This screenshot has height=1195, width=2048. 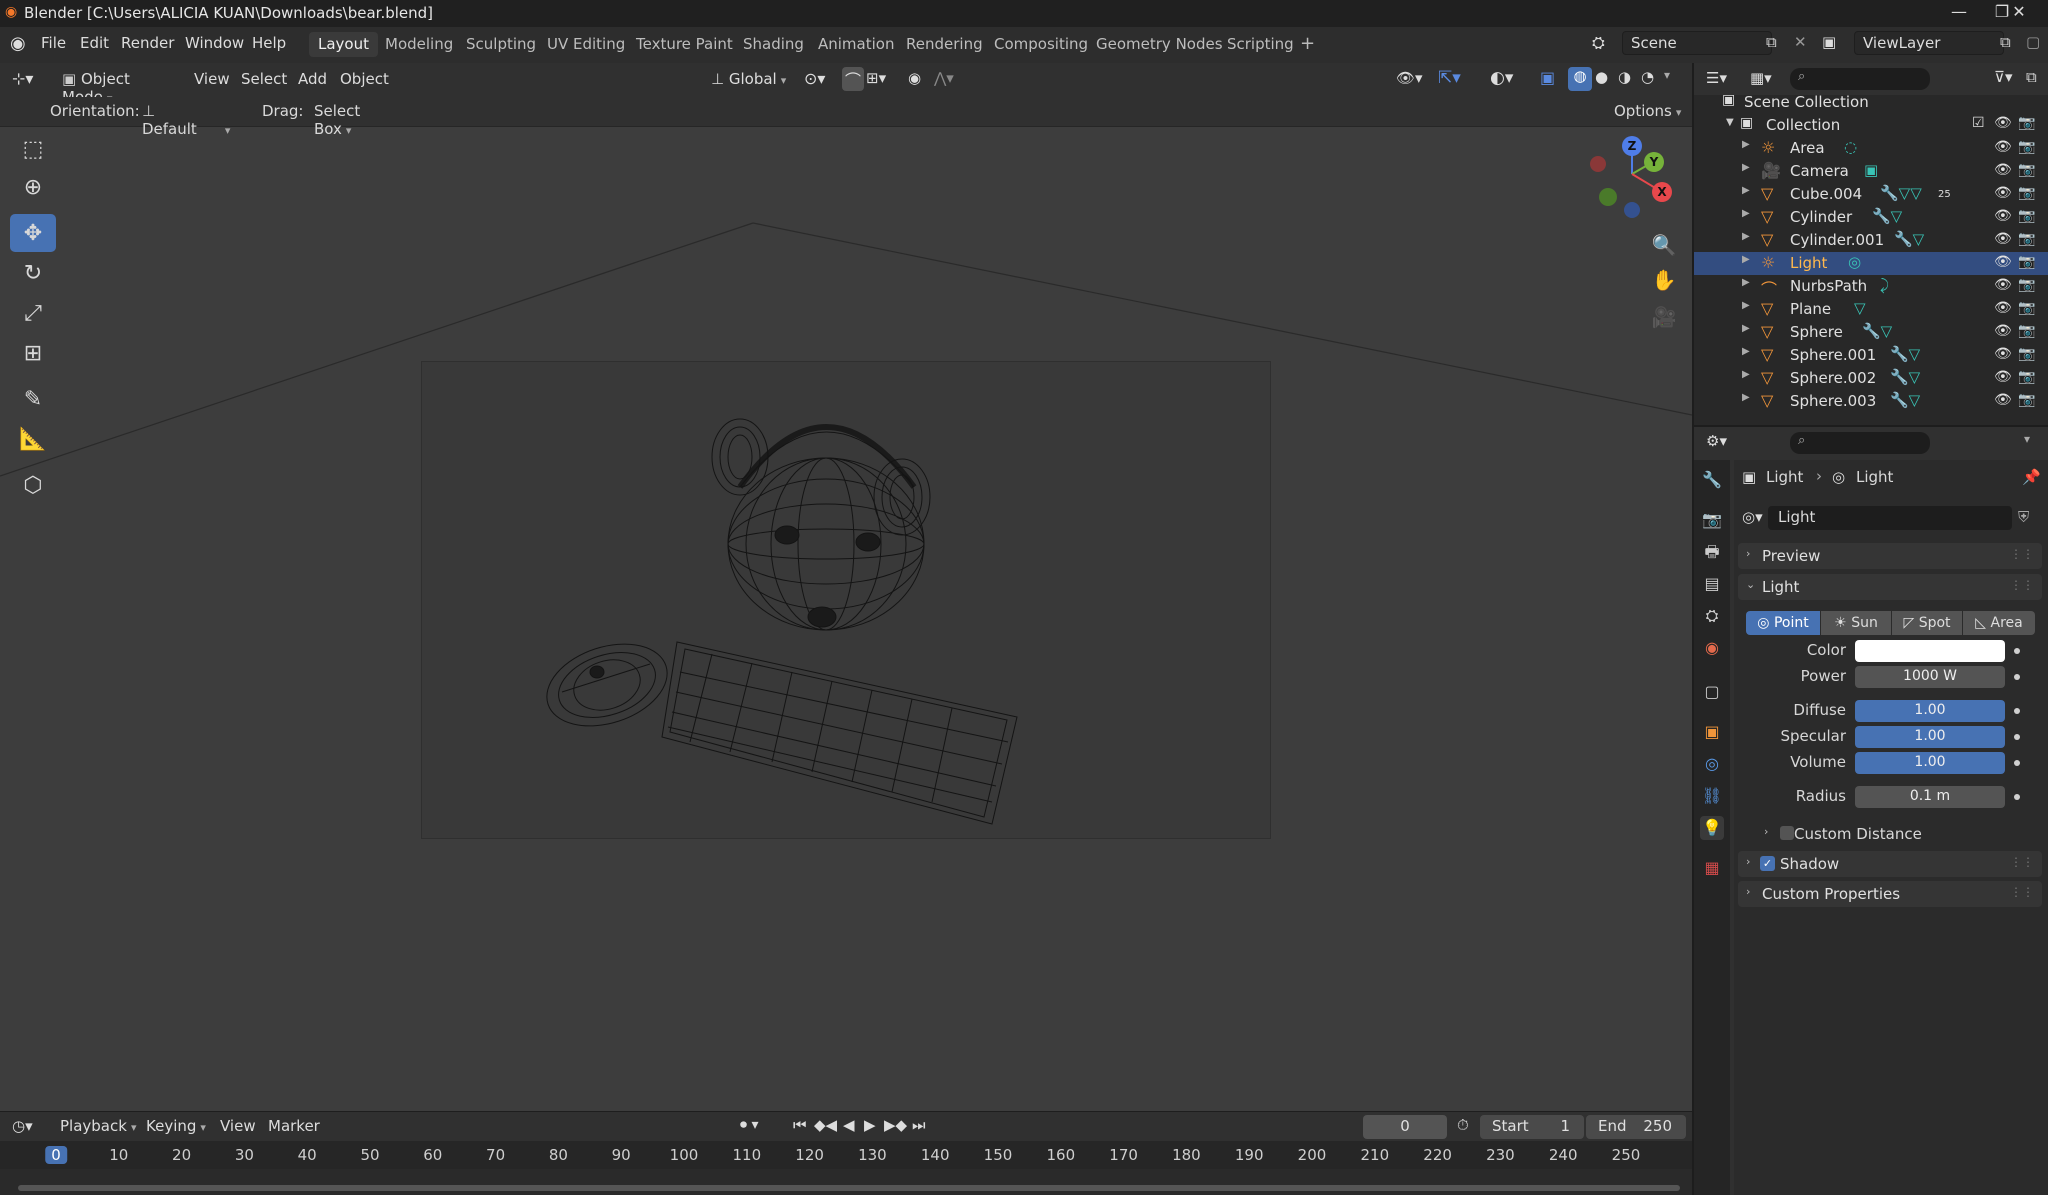 I want to click on new-scene-icon: ⧉, so click(x=1771, y=42).